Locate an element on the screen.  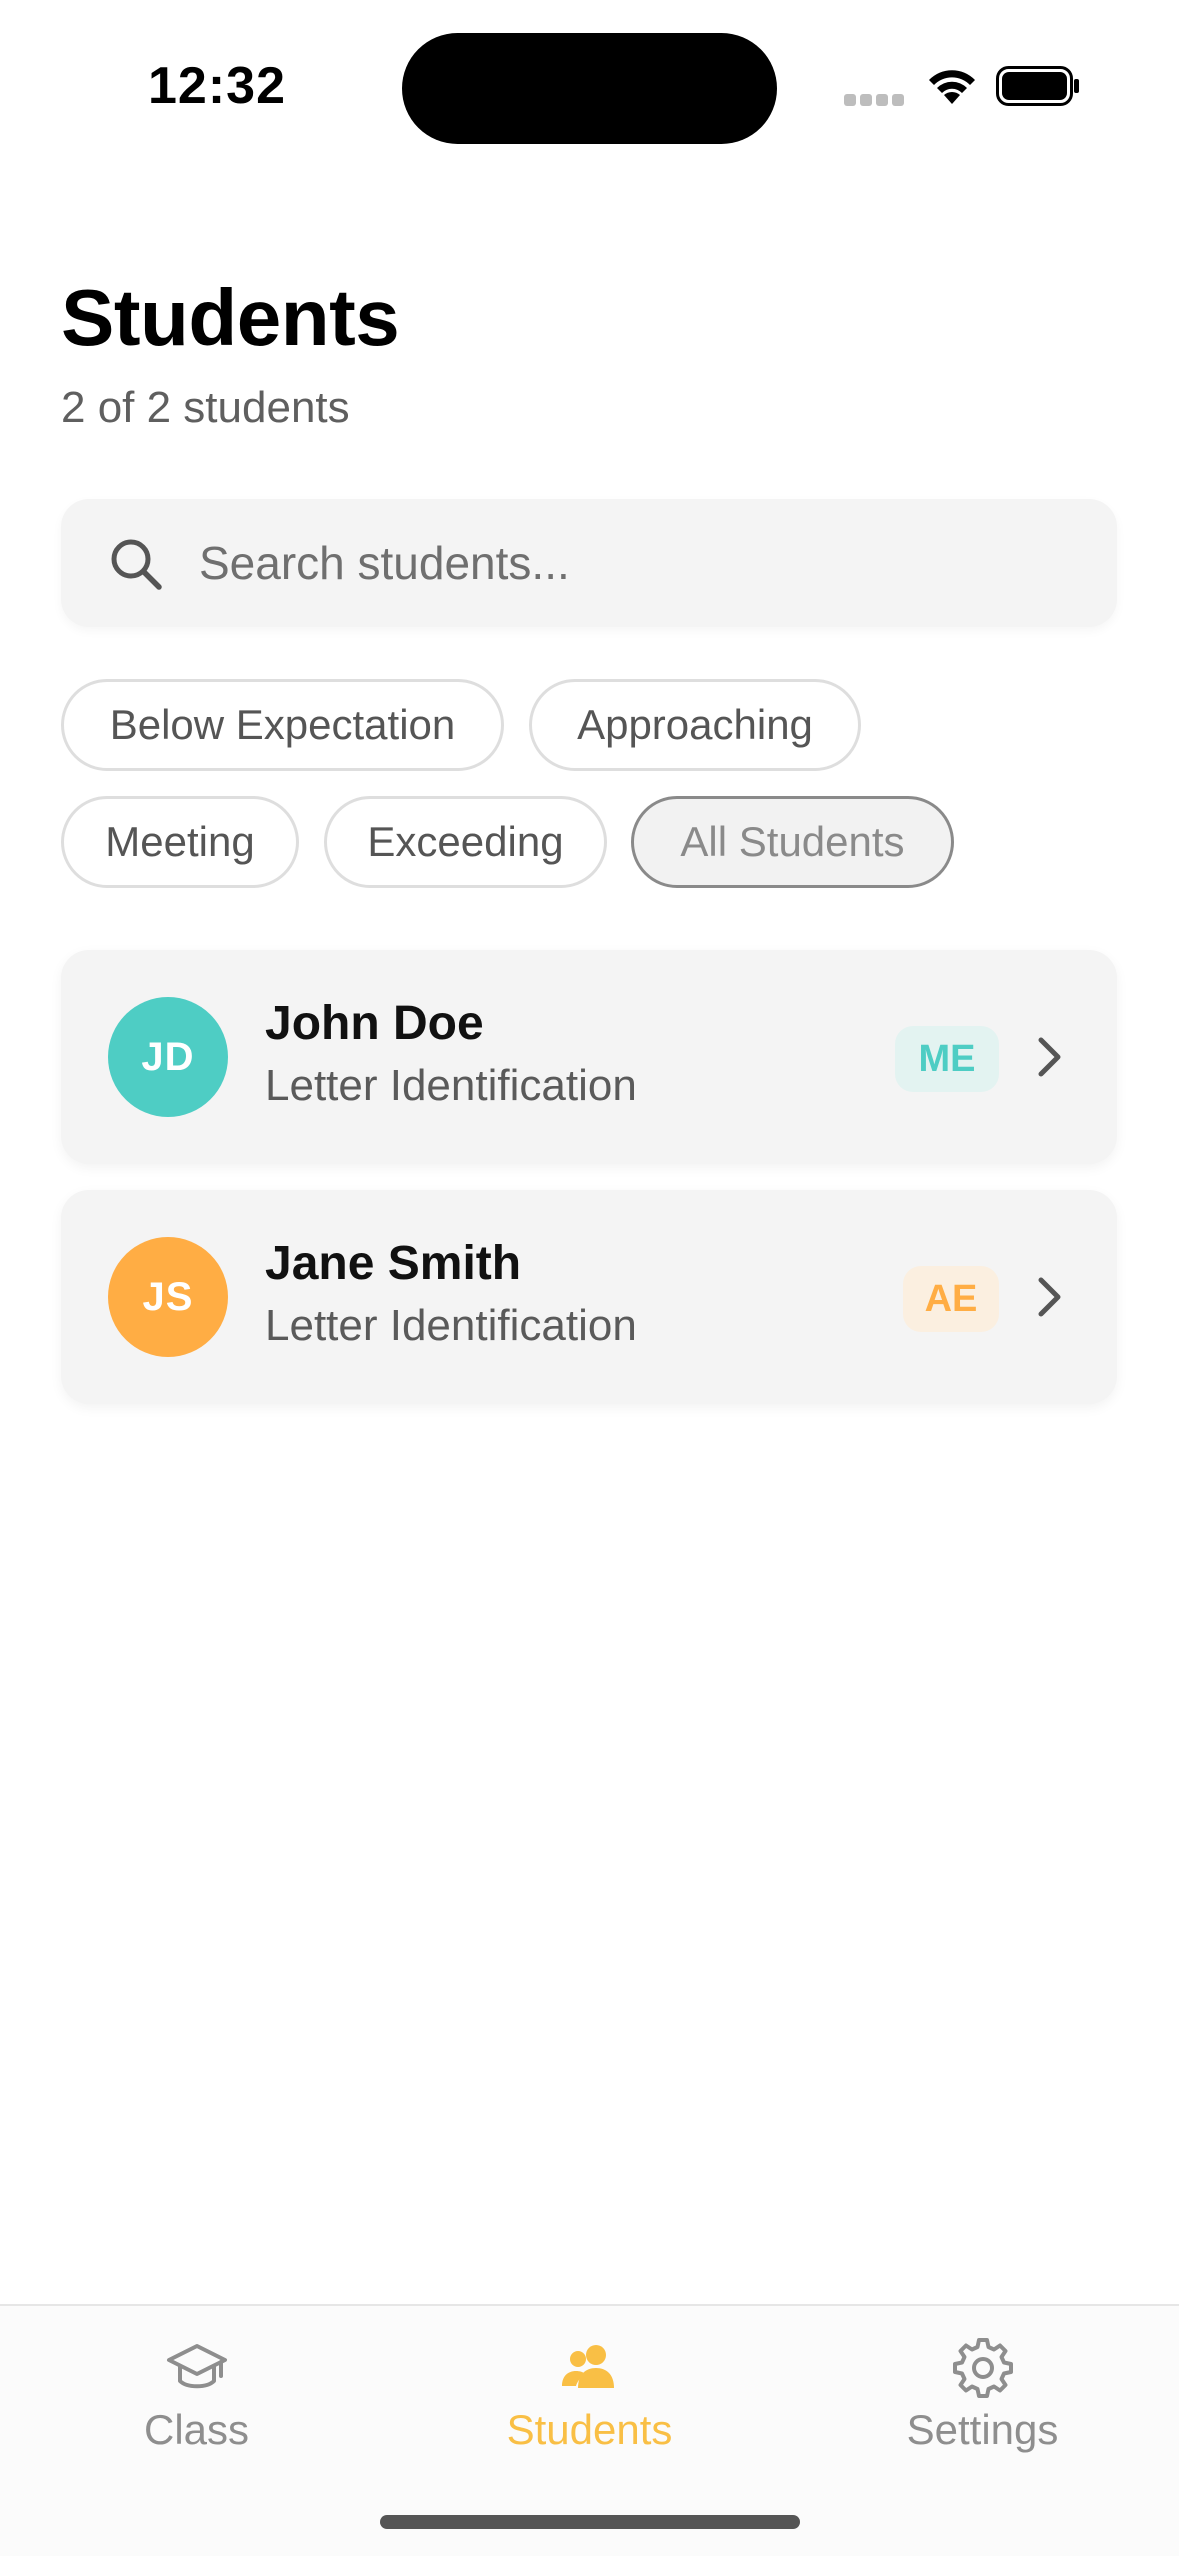
status-bar: 12:32 is located at coordinates (589, 80).